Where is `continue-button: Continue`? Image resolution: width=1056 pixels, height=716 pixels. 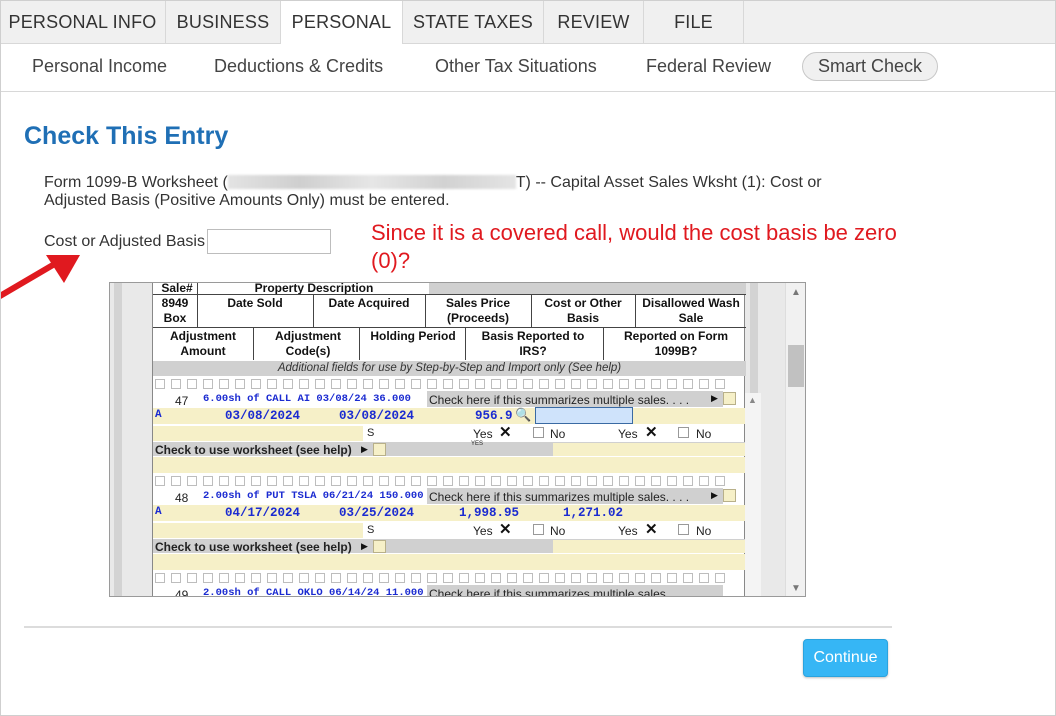 continue-button: Continue is located at coordinates (845, 658).